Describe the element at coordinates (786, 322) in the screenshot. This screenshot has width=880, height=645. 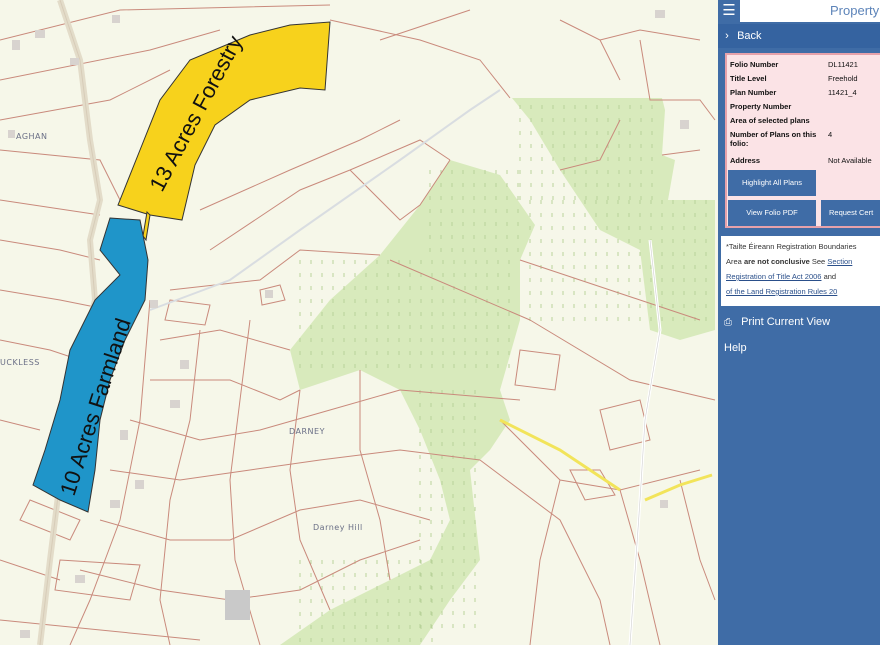
I see `print-label: Print Current View` at that location.